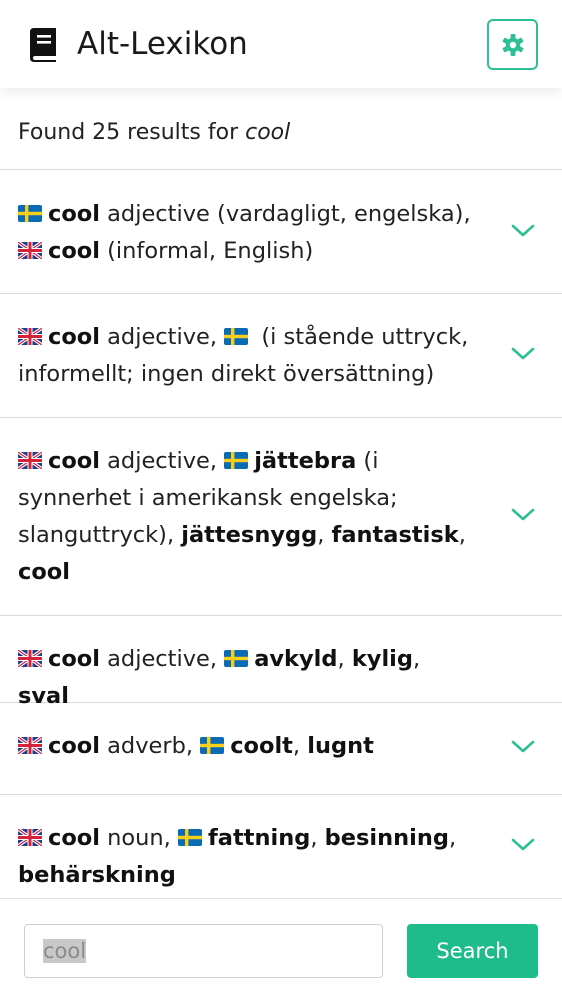 This screenshot has height=1000, width=562. What do you see at coordinates (43, 45) in the screenshot?
I see `book-icon` at bounding box center [43, 45].